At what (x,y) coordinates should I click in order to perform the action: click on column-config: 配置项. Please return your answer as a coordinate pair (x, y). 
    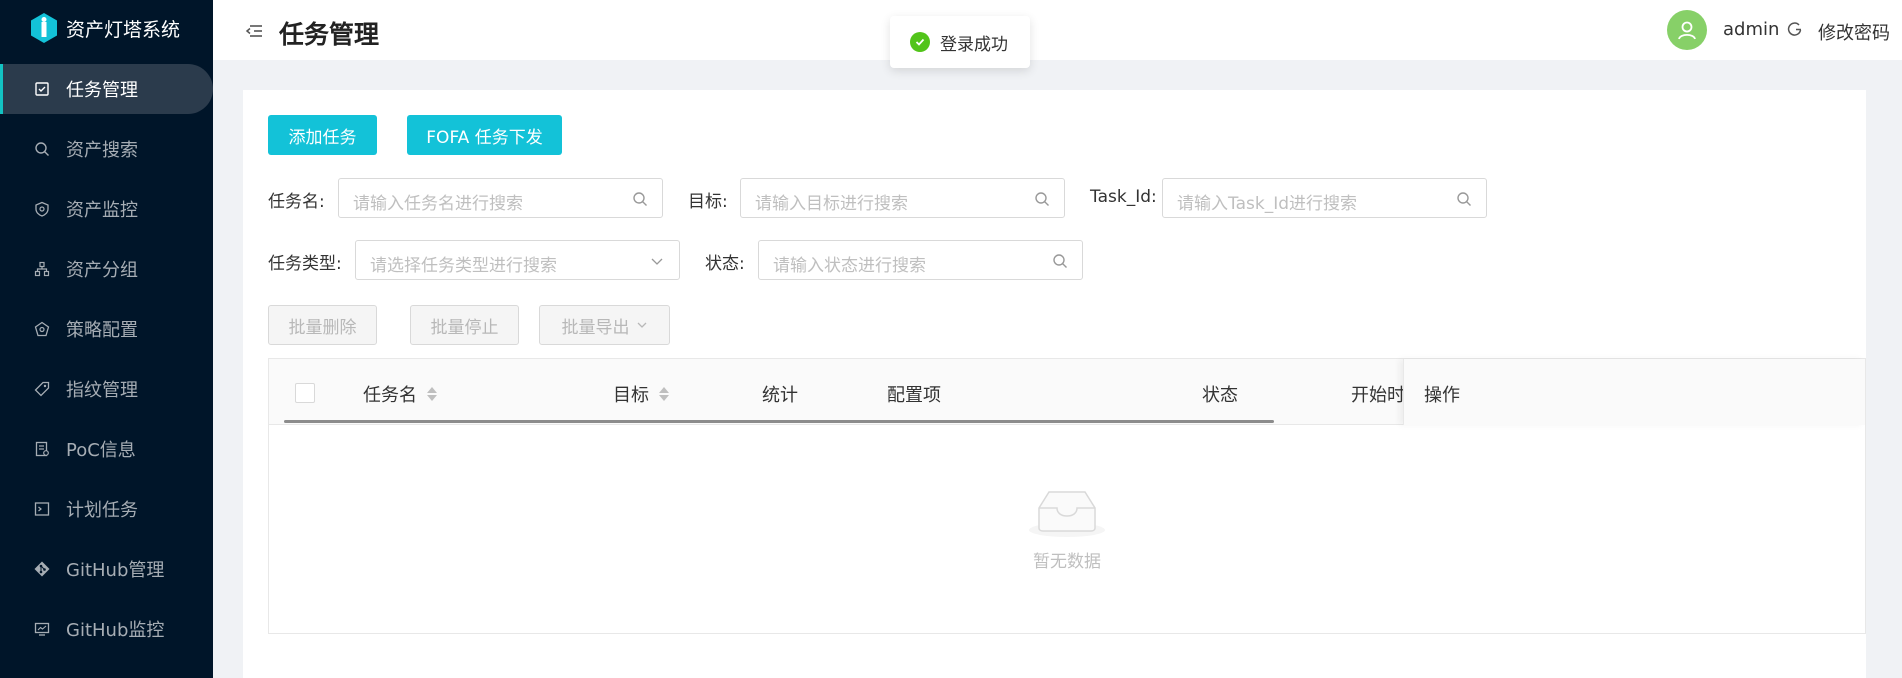
    Looking at the image, I should click on (914, 394).